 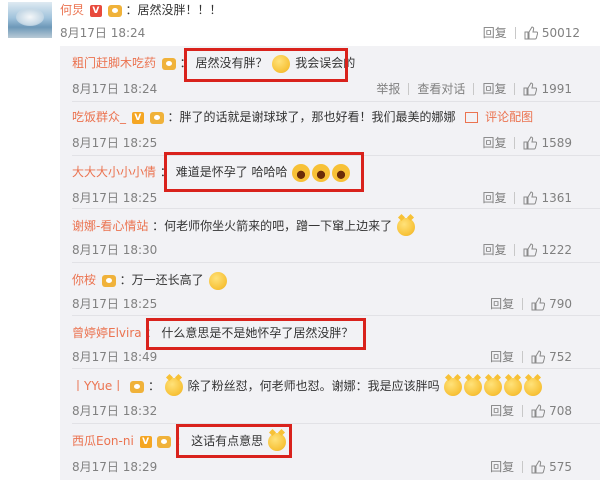 What do you see at coordinates (313, 386) in the screenshot?
I see `comment-text: 除了粉丝怼，何老师也怼。谢娜：我是应该胖吗` at bounding box center [313, 386].